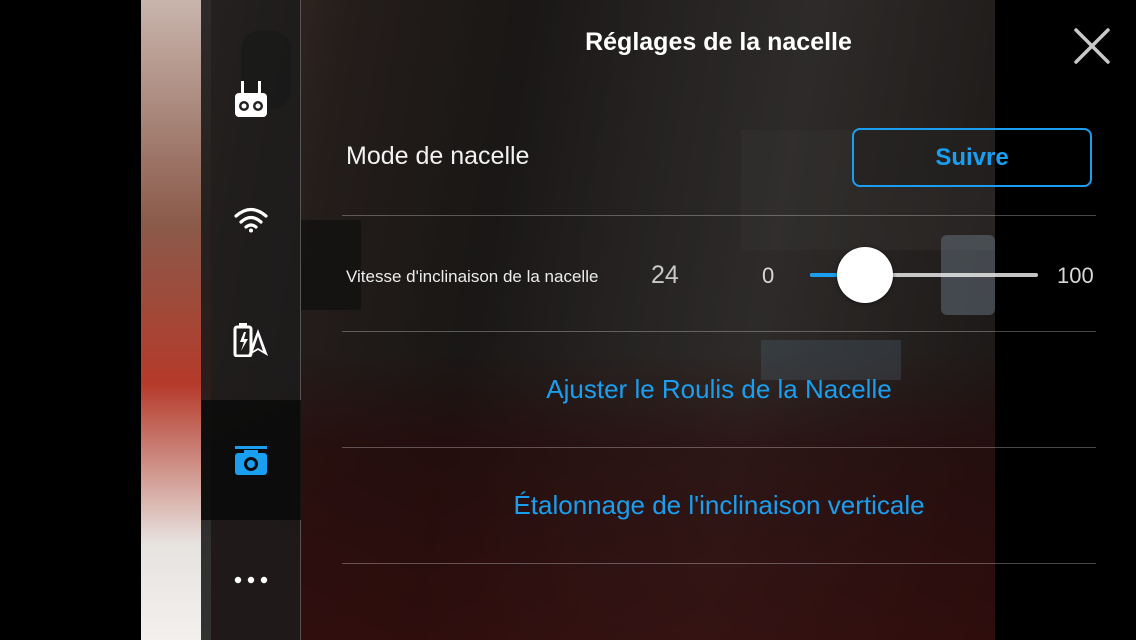  What do you see at coordinates (472, 276) in the screenshot?
I see `tilt-speed-label: Vitesse d'inclinaison de la nacelle` at bounding box center [472, 276].